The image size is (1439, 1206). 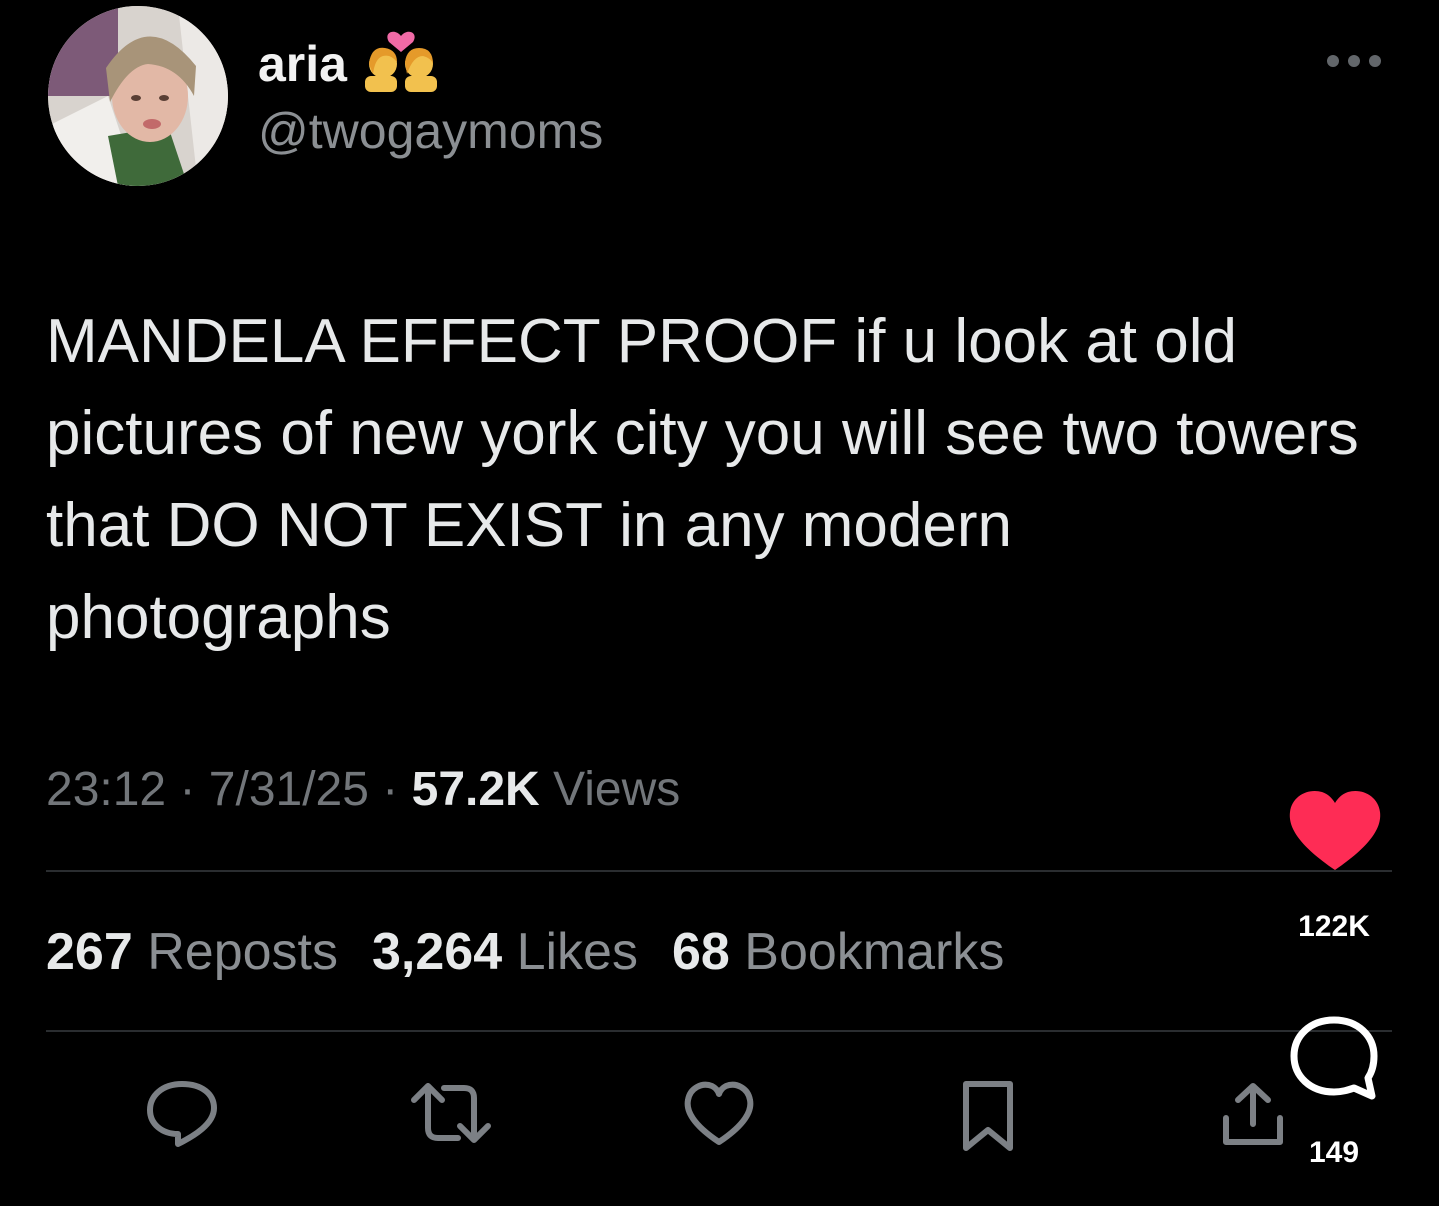 I want to click on tweet-date: 7/31/25, so click(x=289, y=789).